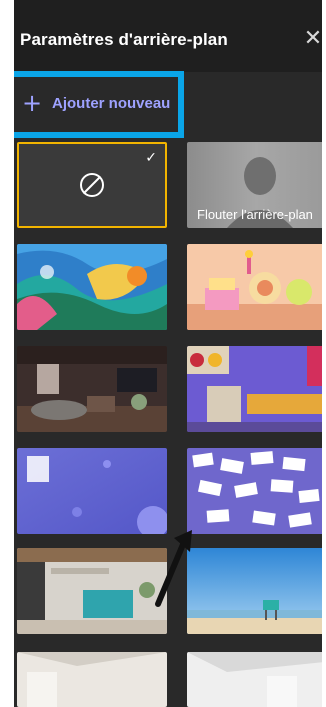 This screenshot has height=707, width=326. Describe the element at coordinates (255, 214) in the screenshot. I see `blur-background-label: Flouter l'arrière-plan` at that location.